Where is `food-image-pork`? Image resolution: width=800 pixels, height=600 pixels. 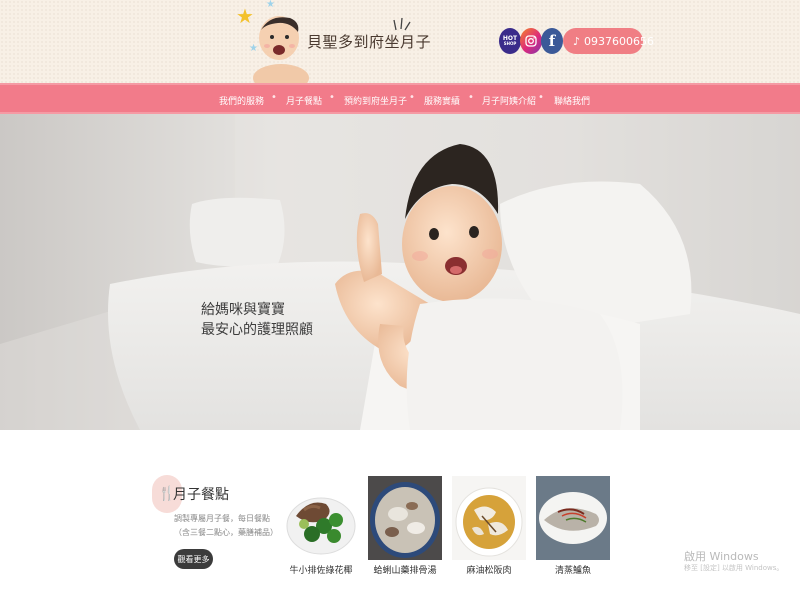 food-image-pork is located at coordinates (489, 518).